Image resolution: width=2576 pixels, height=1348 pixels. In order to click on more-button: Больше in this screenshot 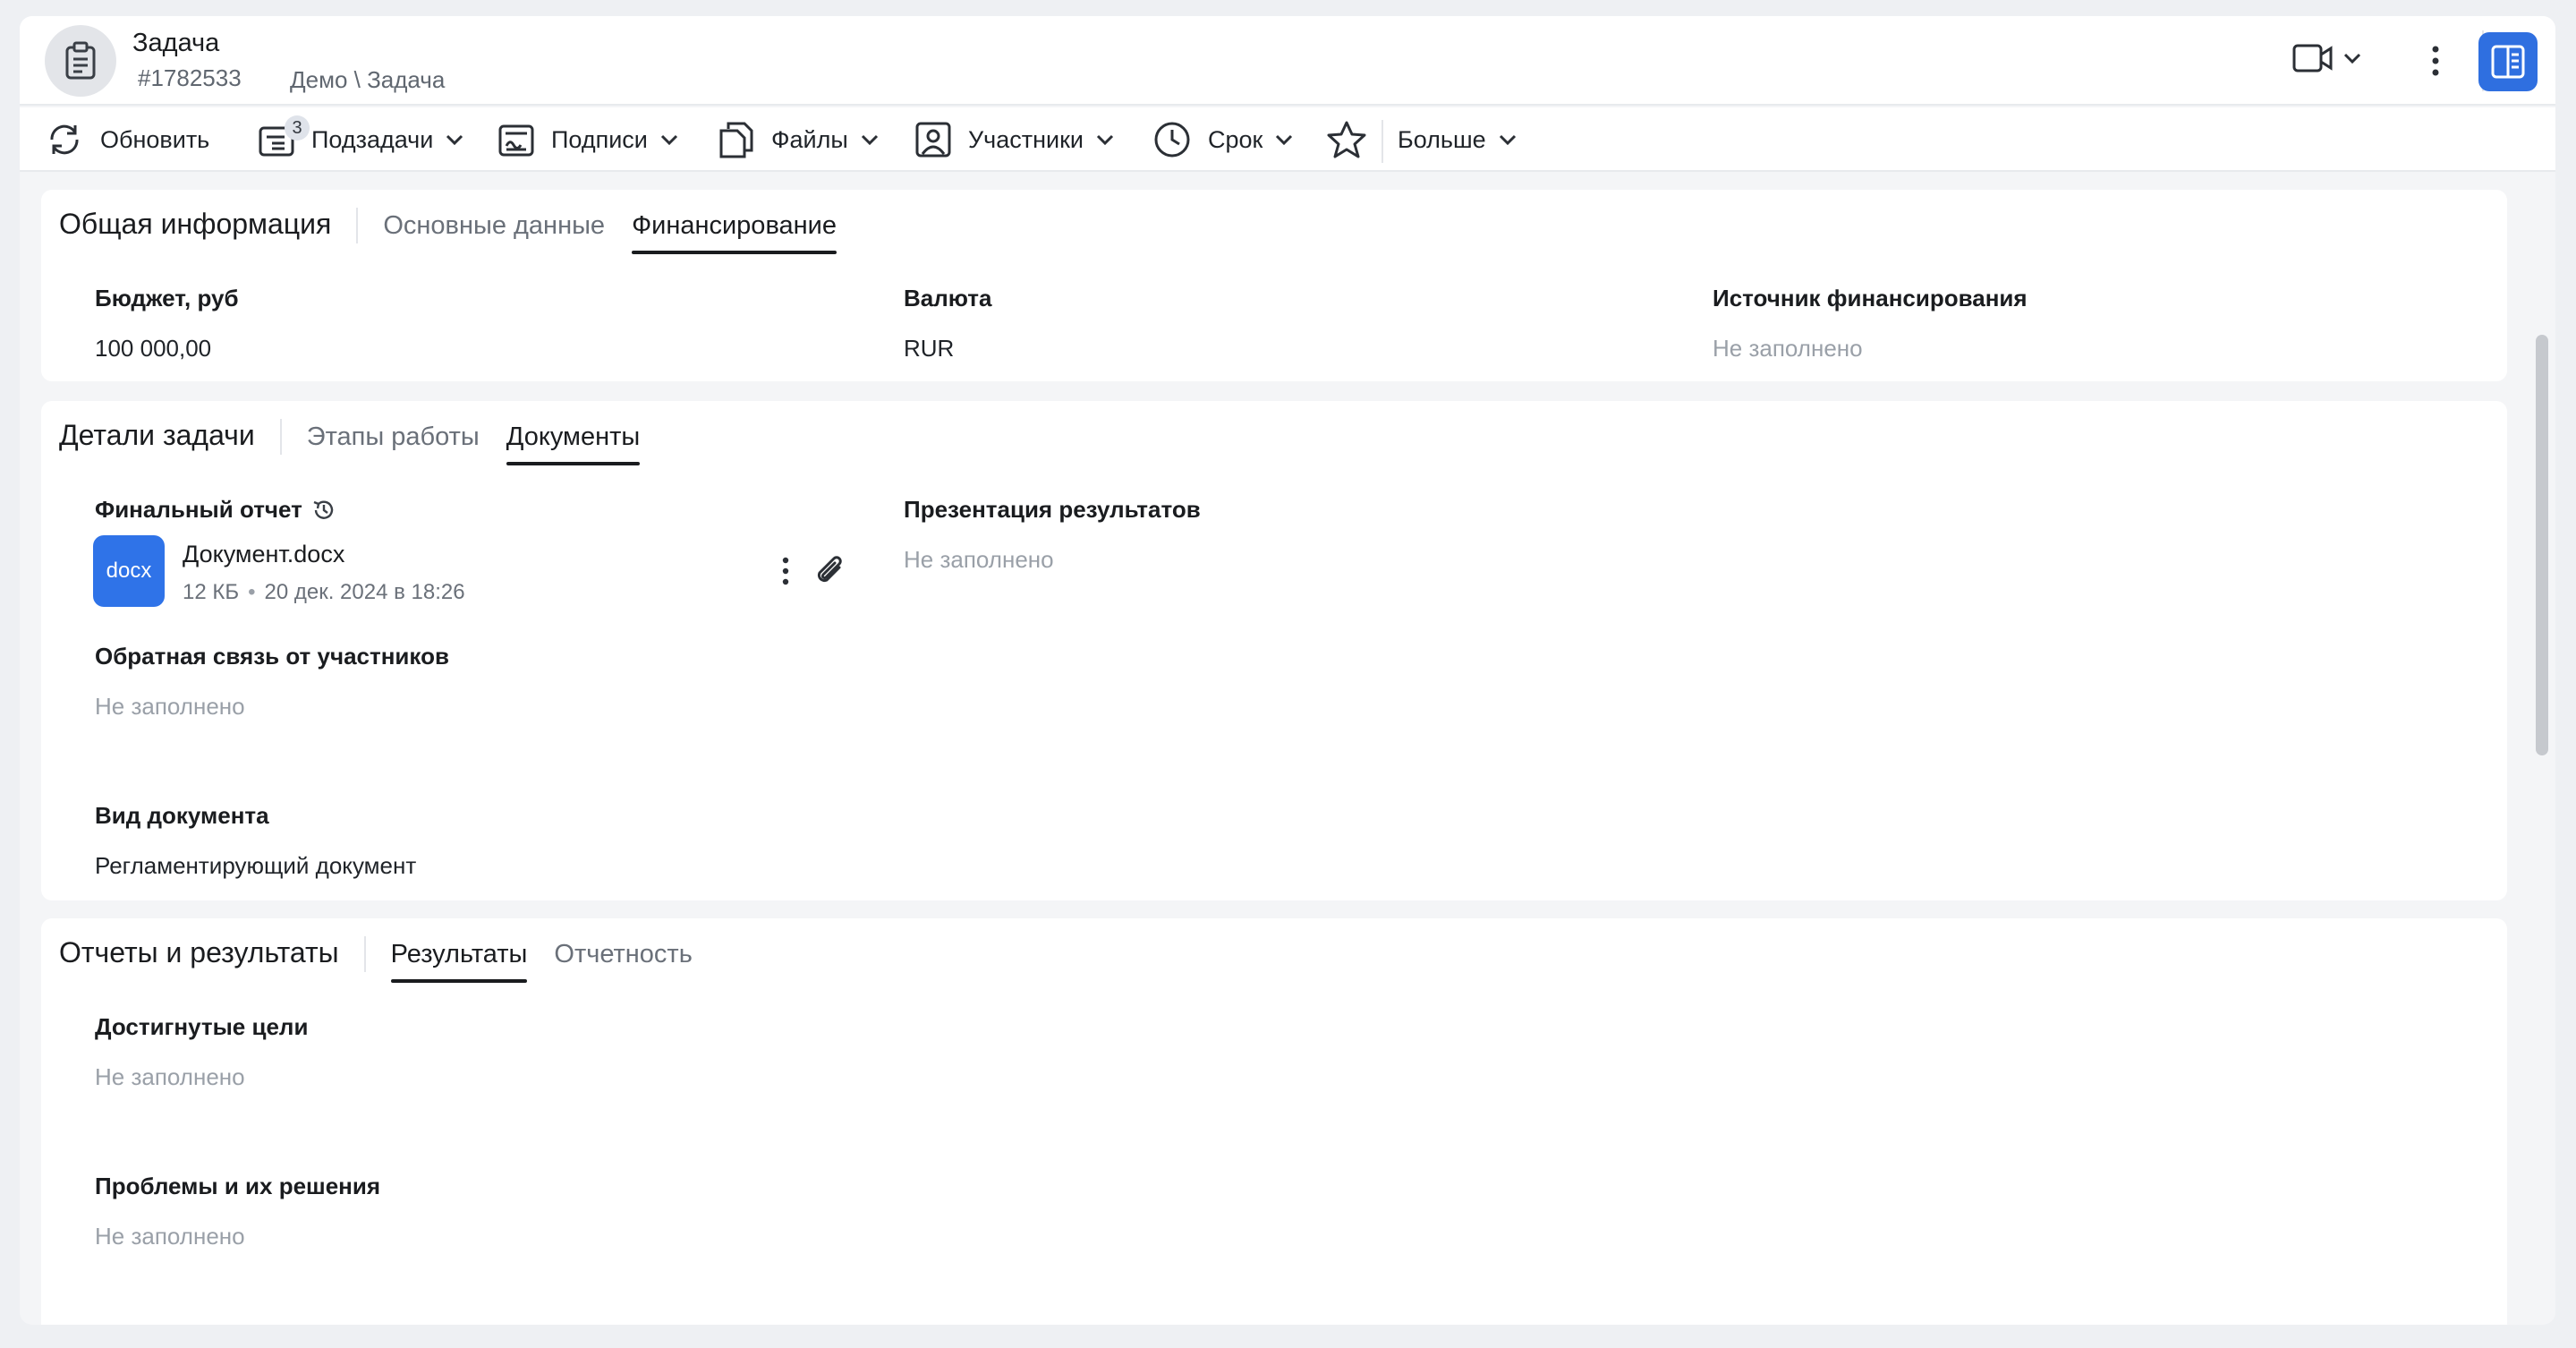, I will do `click(1449, 140)`.